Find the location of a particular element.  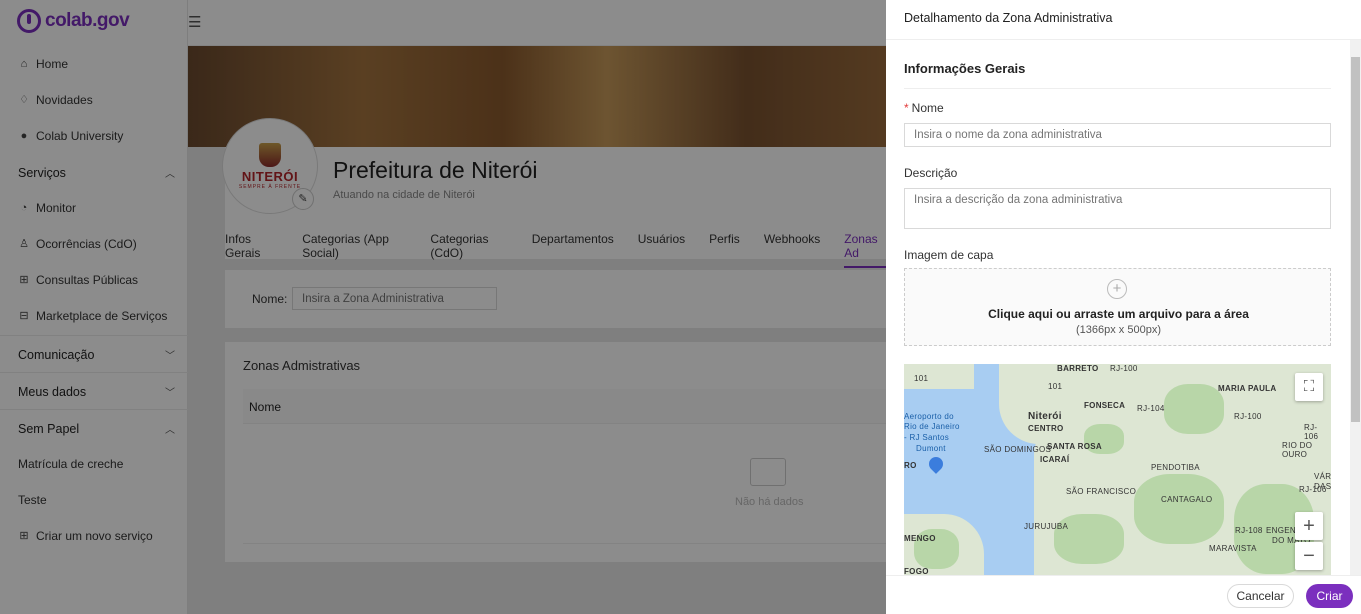

description-label: Descrição is located at coordinates (931, 173).